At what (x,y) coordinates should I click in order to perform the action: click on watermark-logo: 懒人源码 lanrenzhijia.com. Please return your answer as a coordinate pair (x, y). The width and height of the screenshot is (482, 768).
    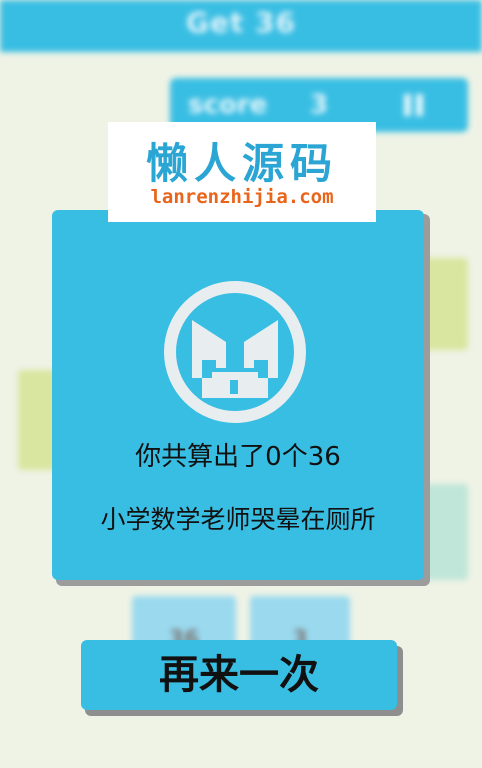
    Looking at the image, I should click on (242, 172).